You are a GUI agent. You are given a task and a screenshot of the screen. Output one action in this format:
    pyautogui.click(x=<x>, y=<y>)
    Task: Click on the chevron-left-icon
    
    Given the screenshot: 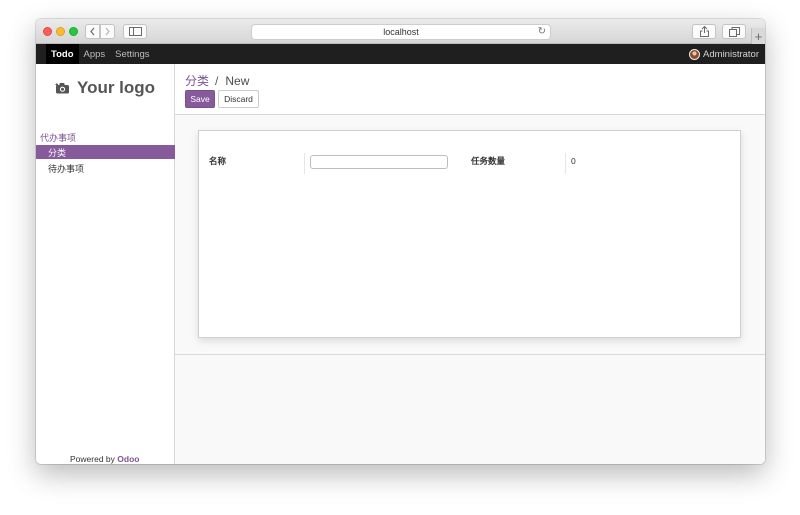 What is the action you would take?
    pyautogui.click(x=92, y=31)
    